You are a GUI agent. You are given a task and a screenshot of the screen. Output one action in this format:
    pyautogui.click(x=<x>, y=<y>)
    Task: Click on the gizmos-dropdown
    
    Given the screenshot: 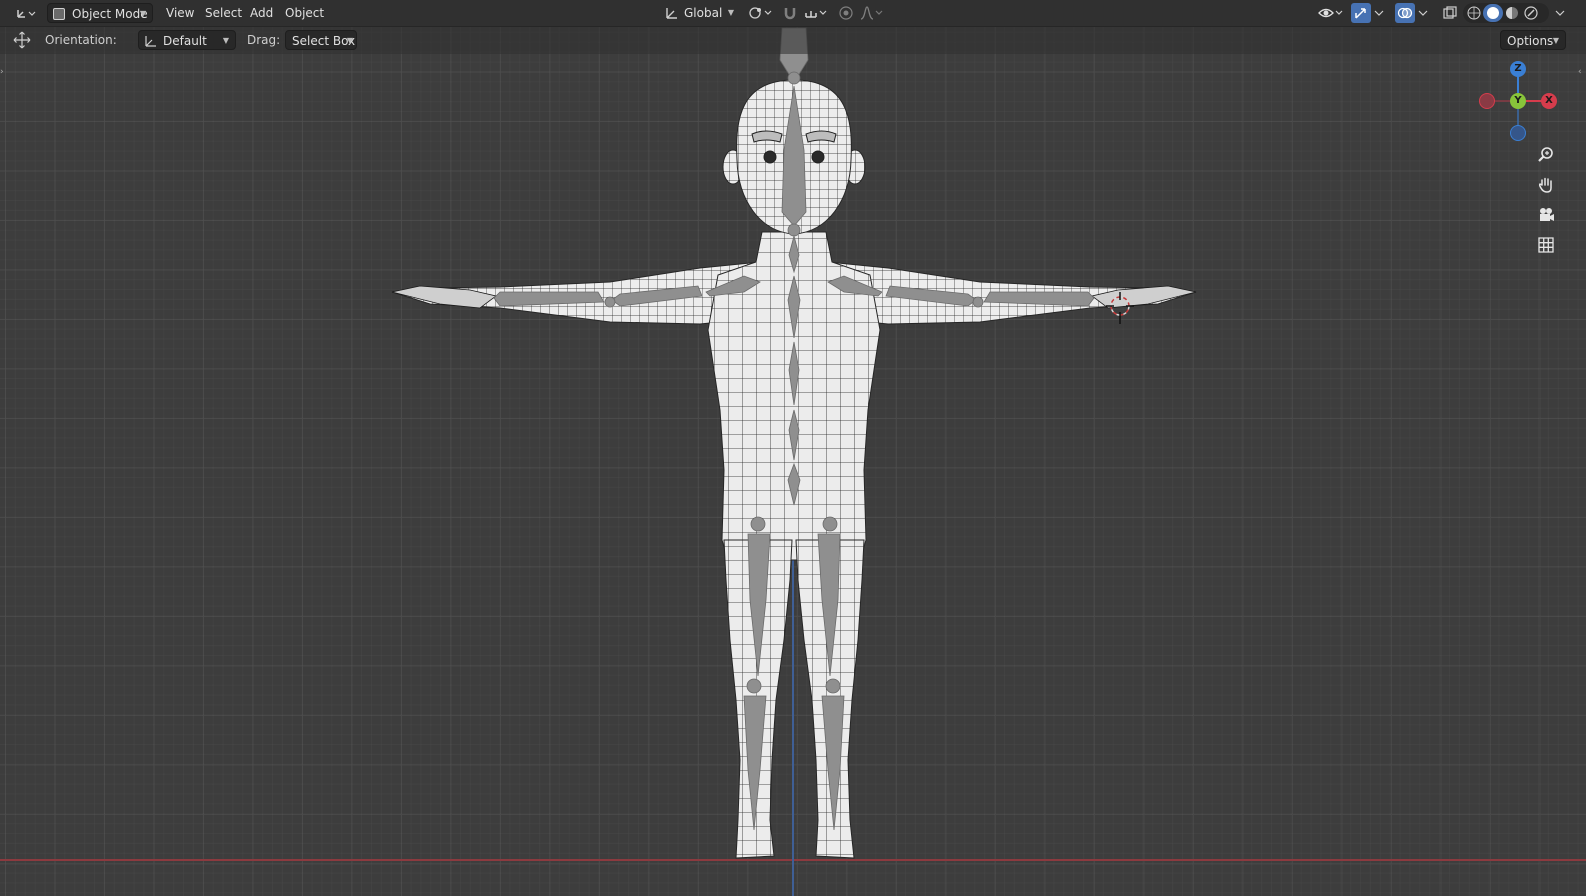 What is the action you would take?
    pyautogui.click(x=1379, y=13)
    